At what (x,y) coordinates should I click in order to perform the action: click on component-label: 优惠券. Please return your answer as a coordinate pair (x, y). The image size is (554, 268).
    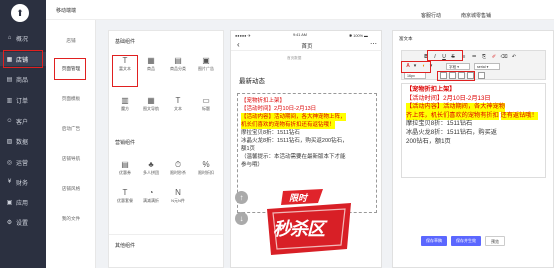
    Looking at the image, I should click on (125, 172).